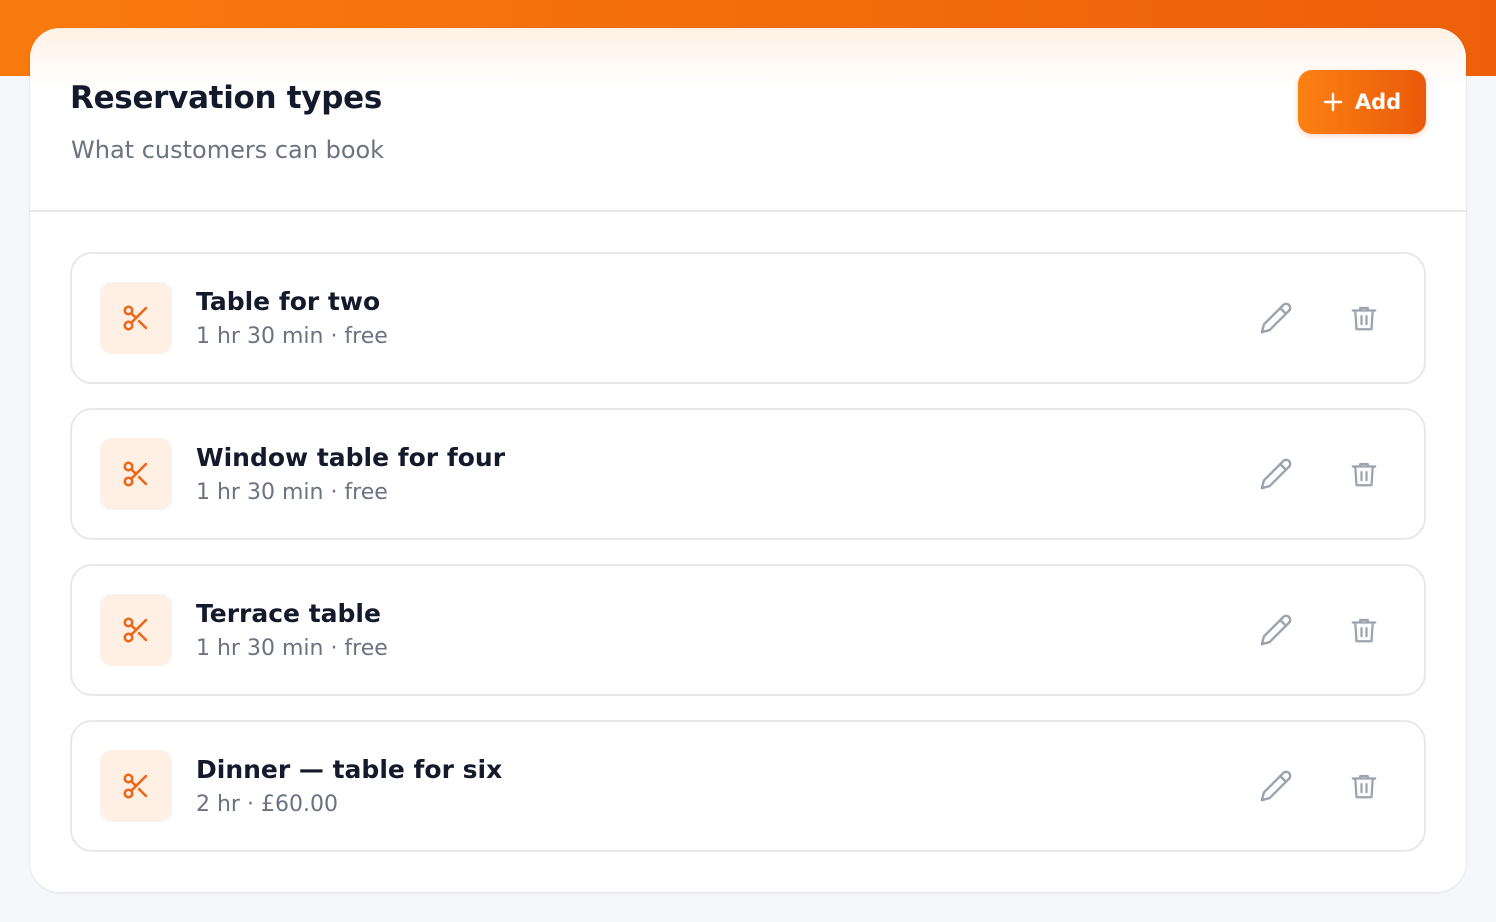 The width and height of the screenshot is (1496, 922). I want to click on page-title: Reservation types, so click(226, 98).